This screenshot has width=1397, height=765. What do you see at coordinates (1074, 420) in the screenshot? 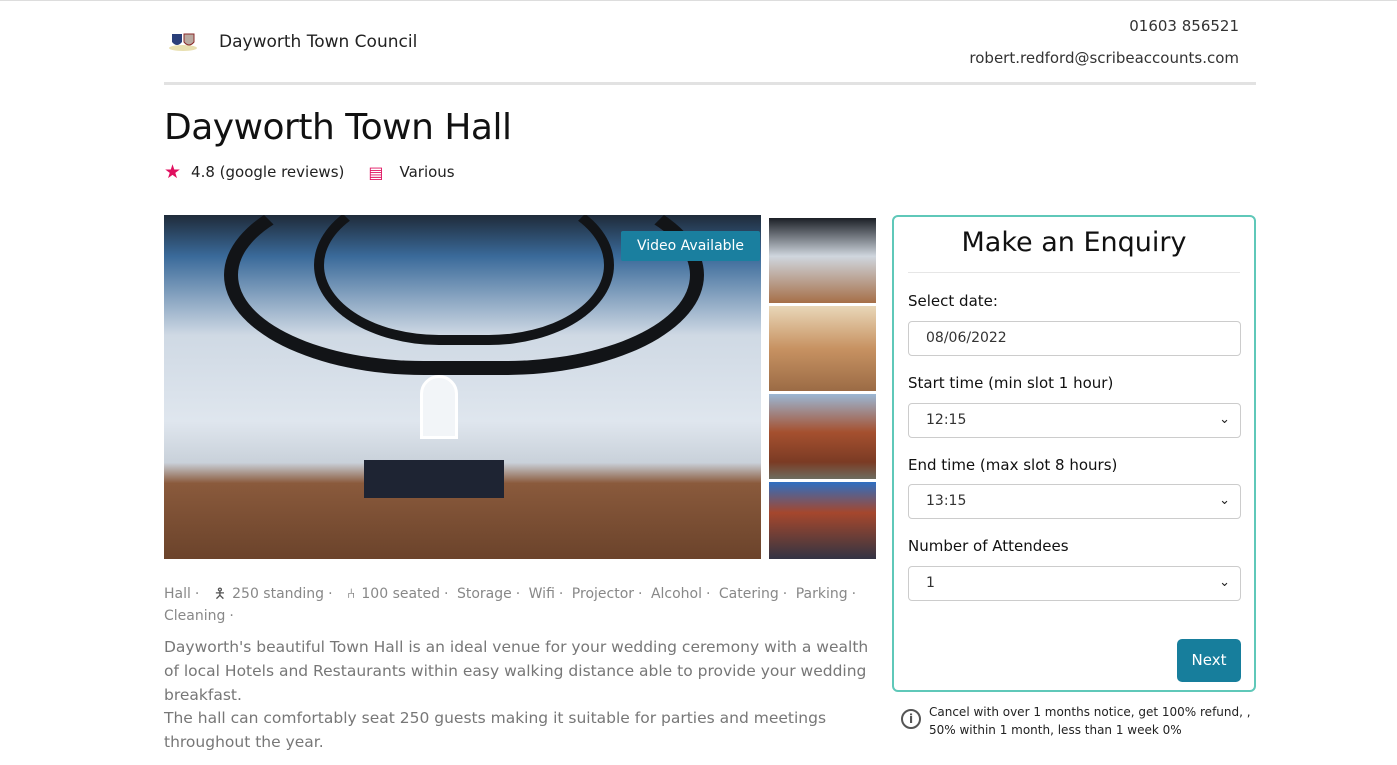
I see `start-time-select: 12:15 ⌄` at bounding box center [1074, 420].